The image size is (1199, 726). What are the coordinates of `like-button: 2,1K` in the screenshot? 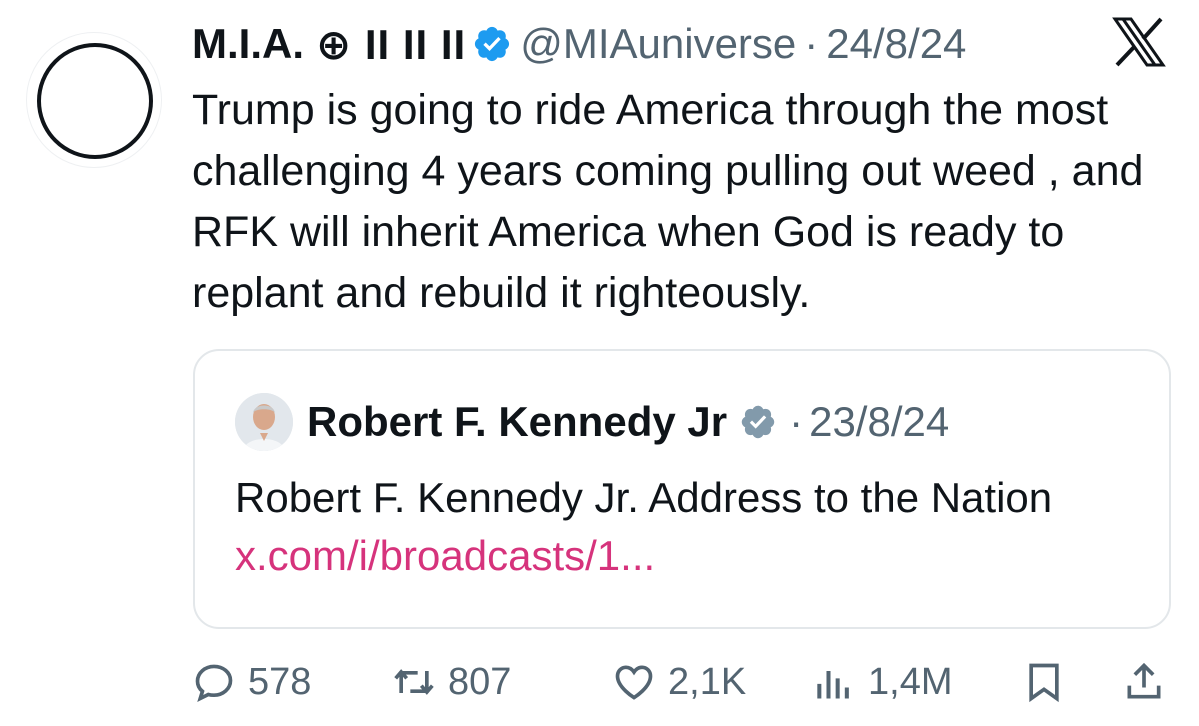 It's located at (679, 682).